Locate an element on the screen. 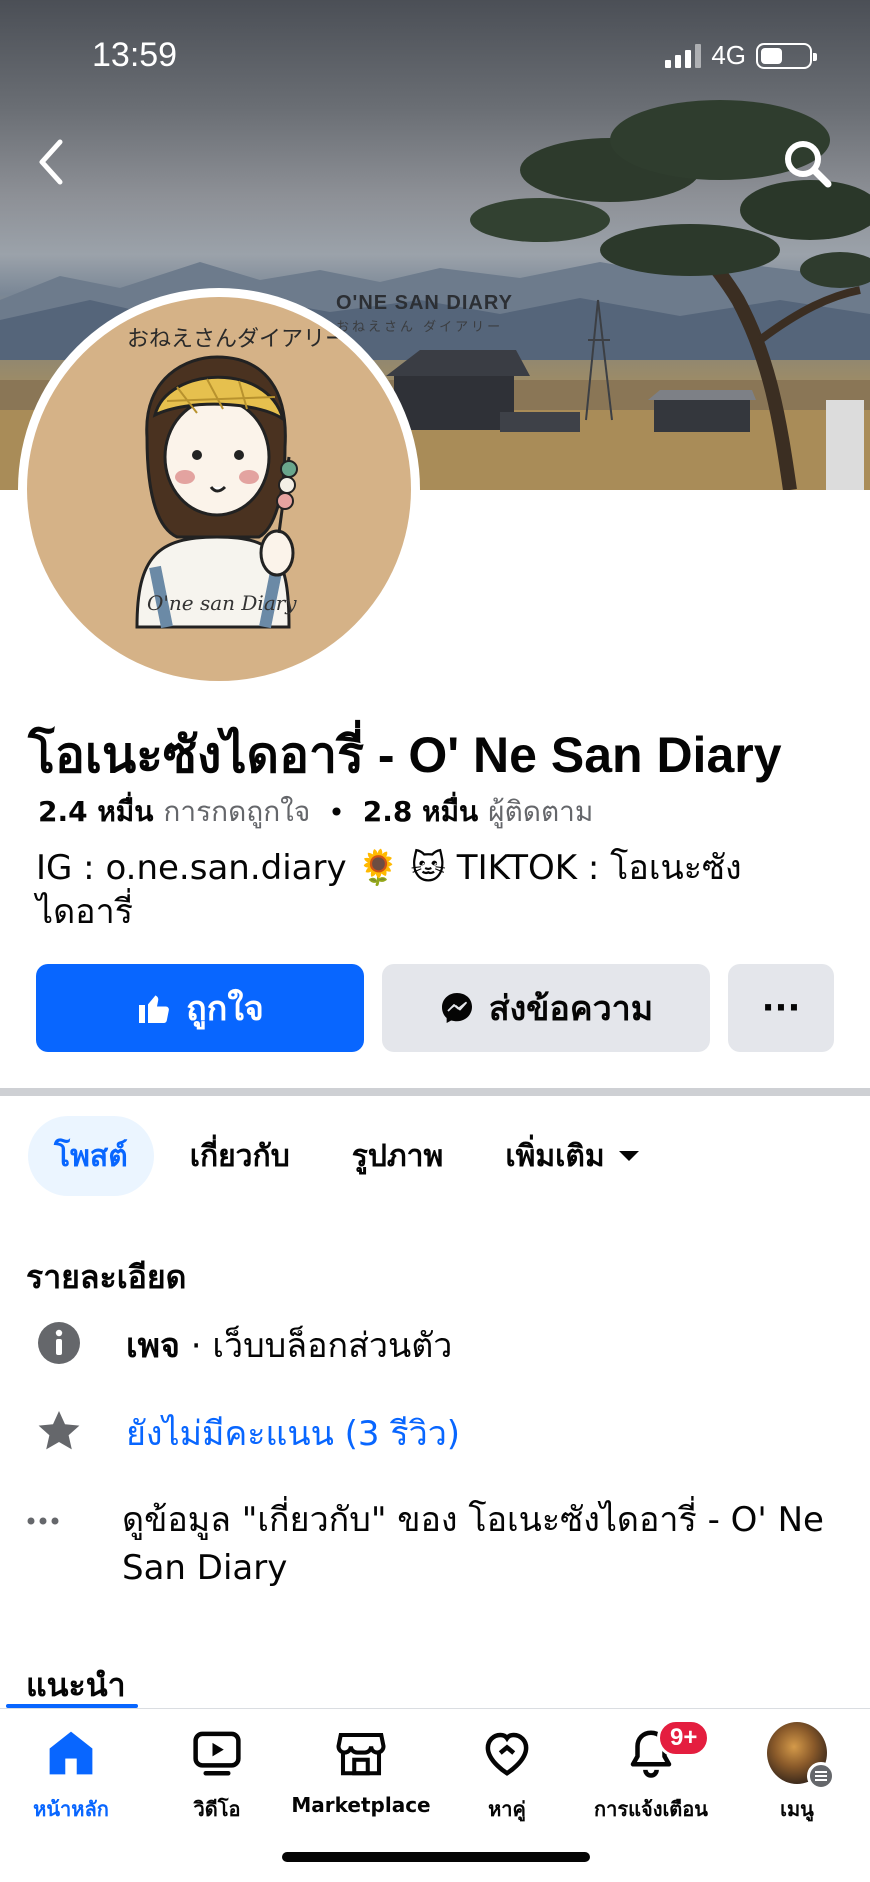 The image size is (870, 1882). star-icon is located at coordinates (59, 1431).